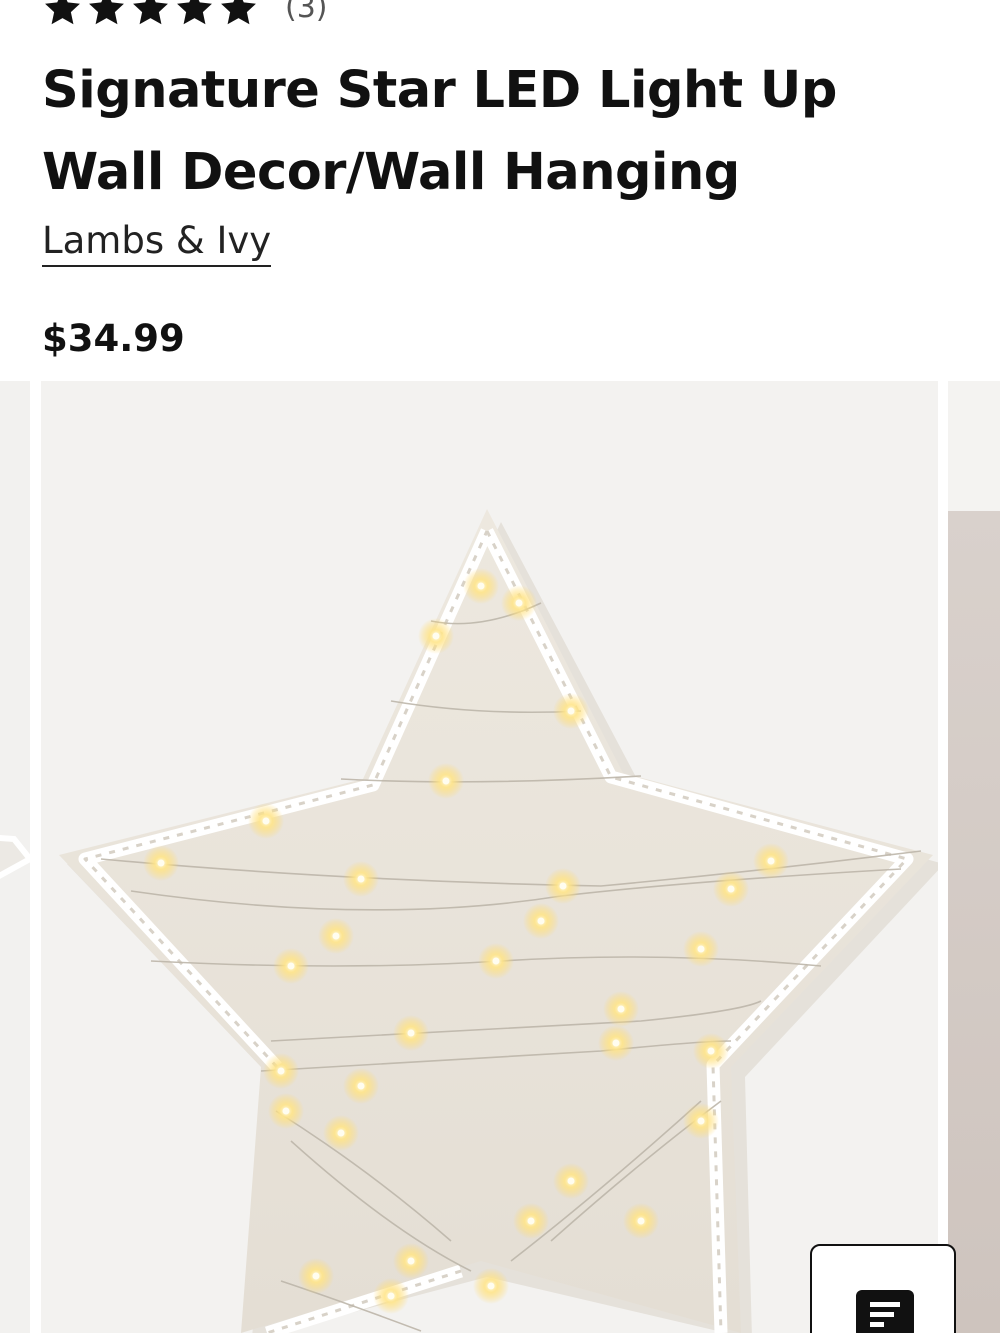 The width and height of the screenshot is (1000, 1333). I want to click on rating-stars, so click(150, 14).